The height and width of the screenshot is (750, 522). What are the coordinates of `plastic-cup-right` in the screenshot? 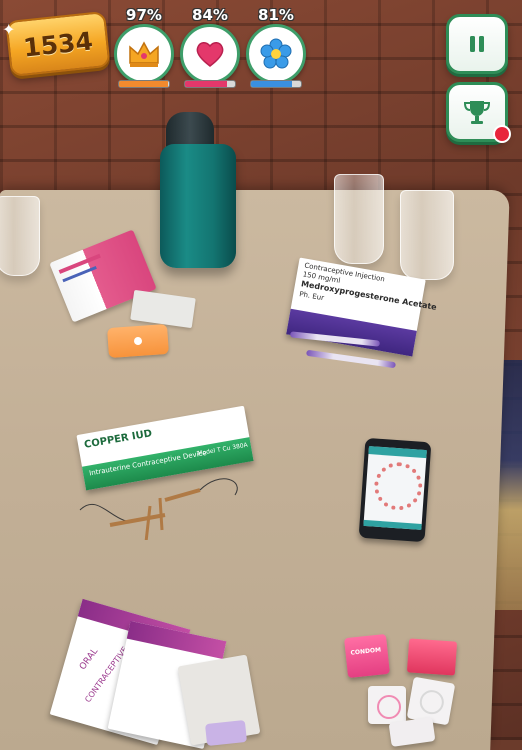 It's located at (427, 235).